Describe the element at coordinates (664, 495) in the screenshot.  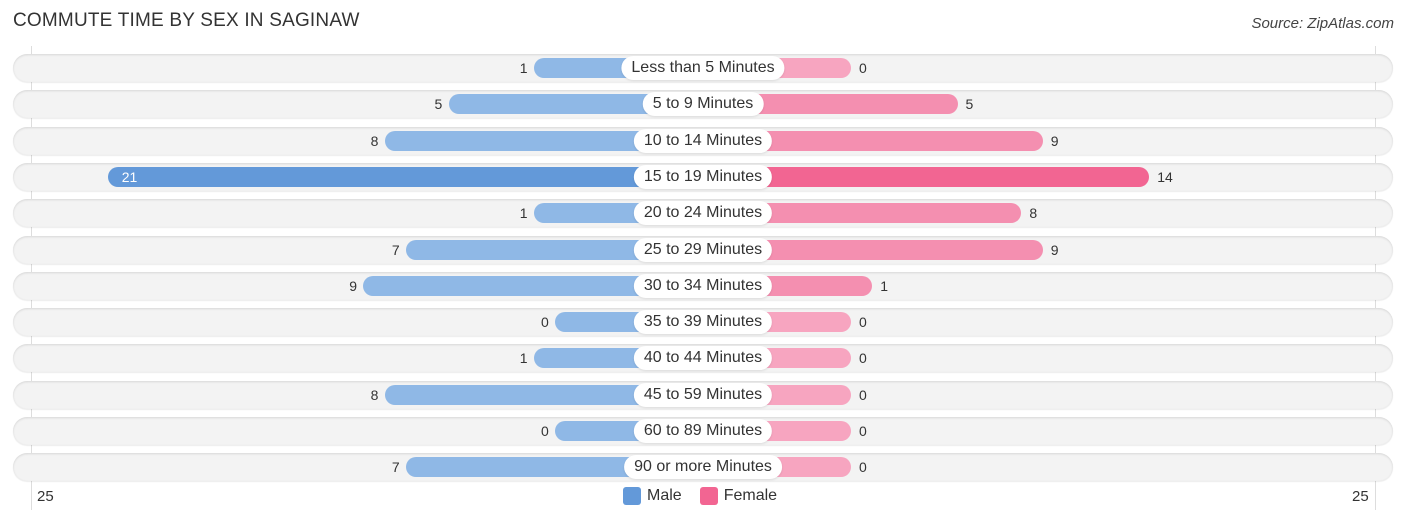
I see `legend-label-male: Male` at that location.